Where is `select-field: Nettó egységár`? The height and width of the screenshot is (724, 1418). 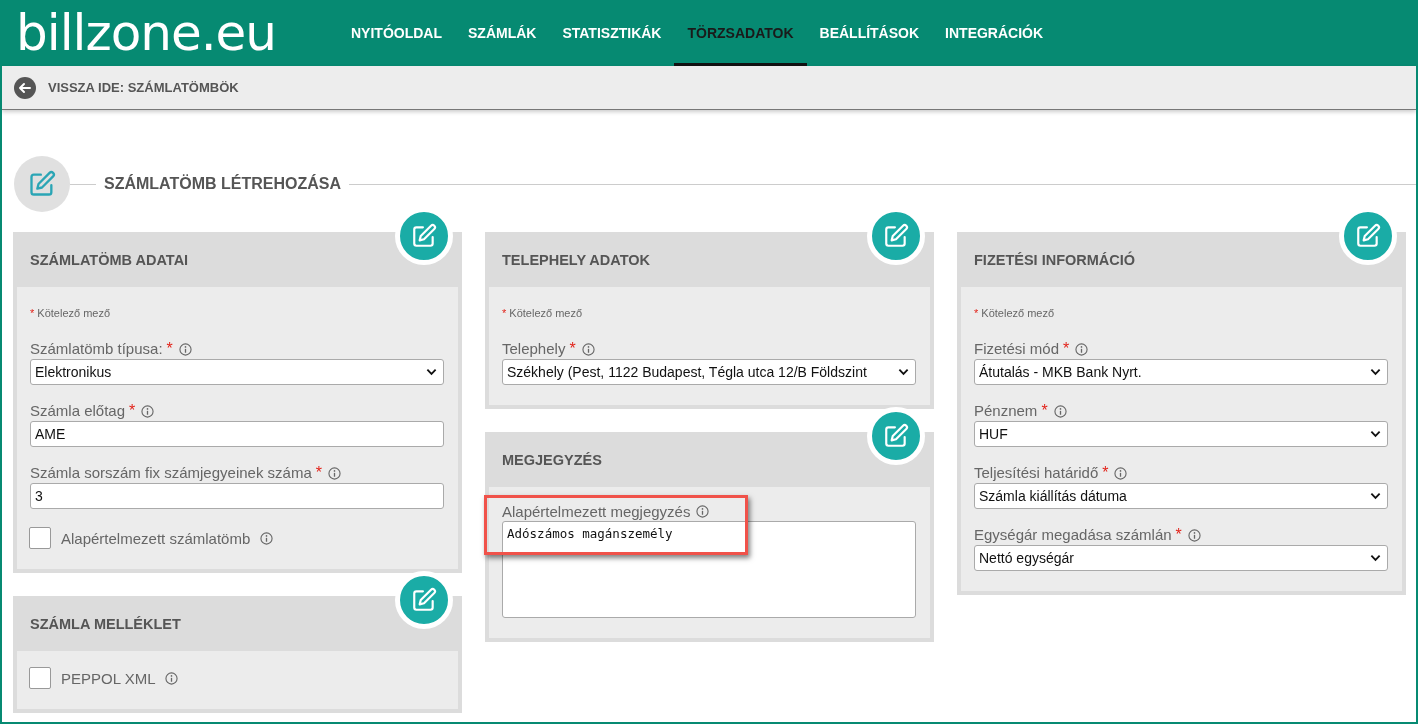
select-field: Nettó egységár is located at coordinates (1181, 558).